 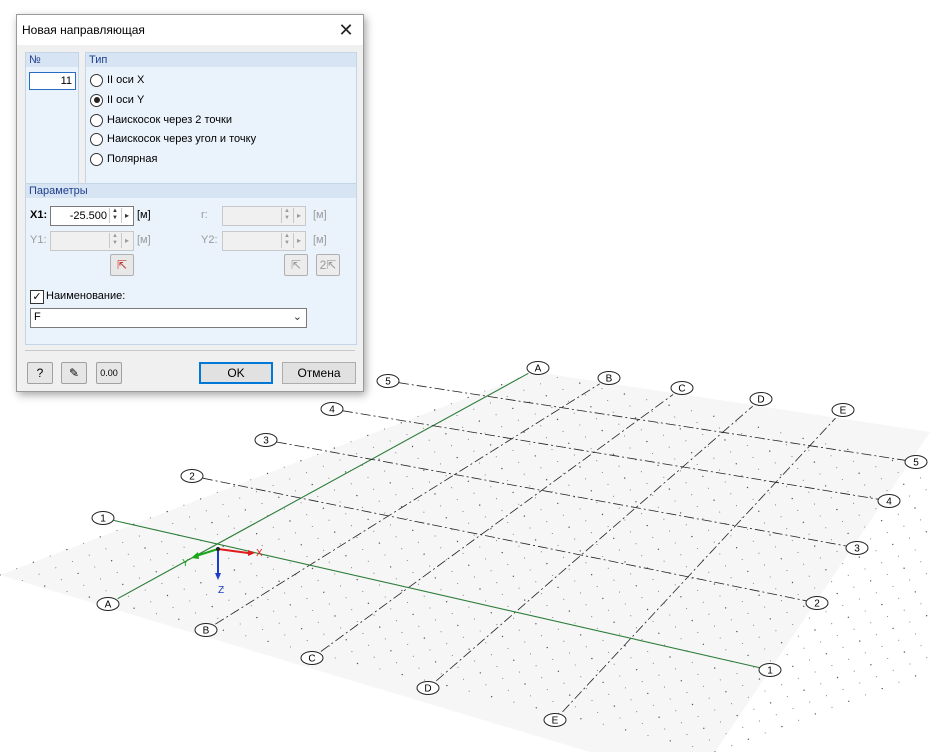 I want to click on x1-spinbox: -25.500 ▲ ▼ ▸, so click(x=92, y=216).